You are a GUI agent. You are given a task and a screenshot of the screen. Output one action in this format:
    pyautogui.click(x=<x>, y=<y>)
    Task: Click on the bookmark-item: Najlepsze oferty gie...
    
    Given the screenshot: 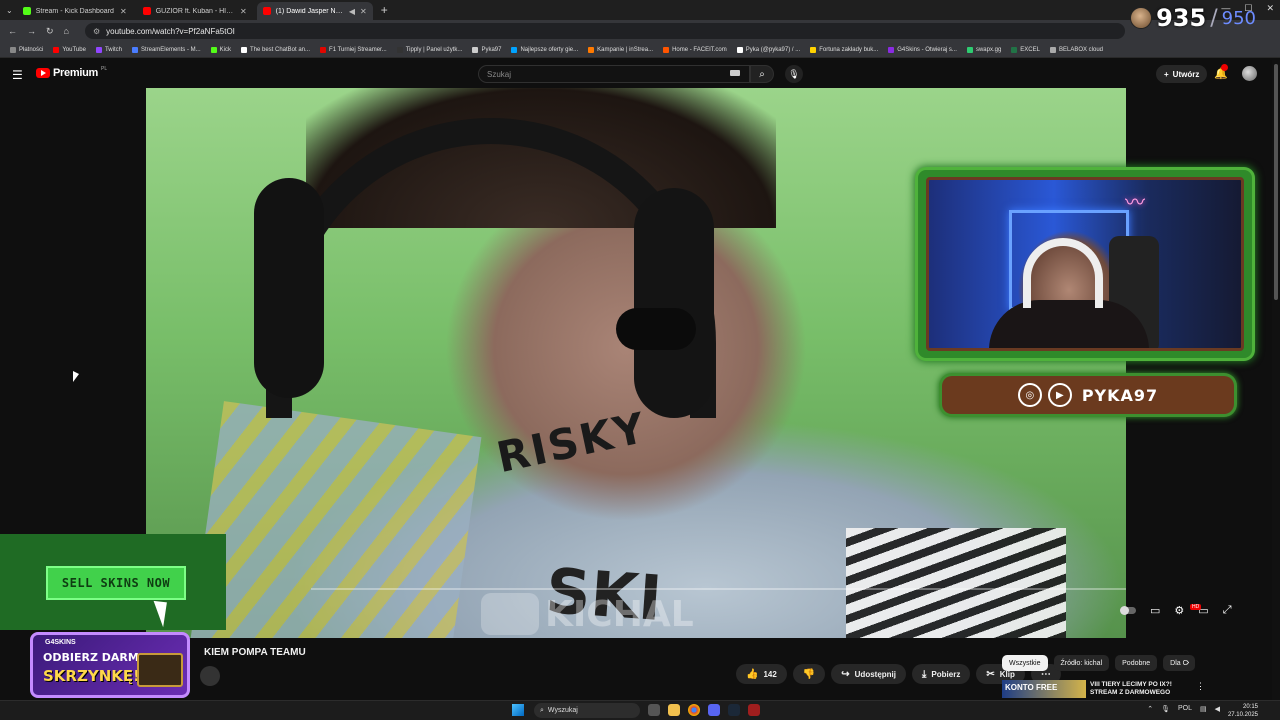 What is the action you would take?
    pyautogui.click(x=544, y=49)
    